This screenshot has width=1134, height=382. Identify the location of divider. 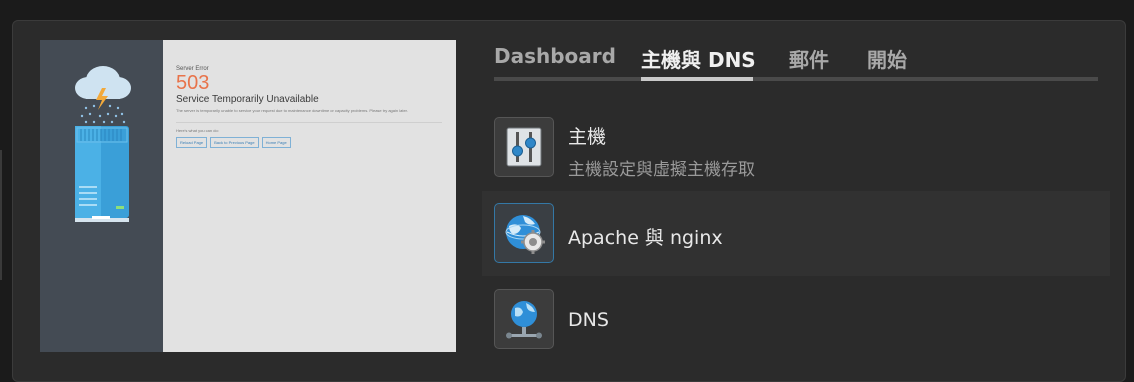
(309, 122).